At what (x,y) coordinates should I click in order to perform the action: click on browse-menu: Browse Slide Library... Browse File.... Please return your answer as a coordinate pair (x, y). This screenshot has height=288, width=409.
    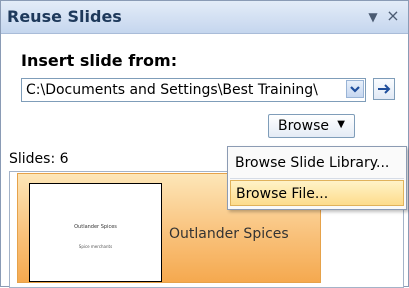
    Looking at the image, I should click on (317, 178).